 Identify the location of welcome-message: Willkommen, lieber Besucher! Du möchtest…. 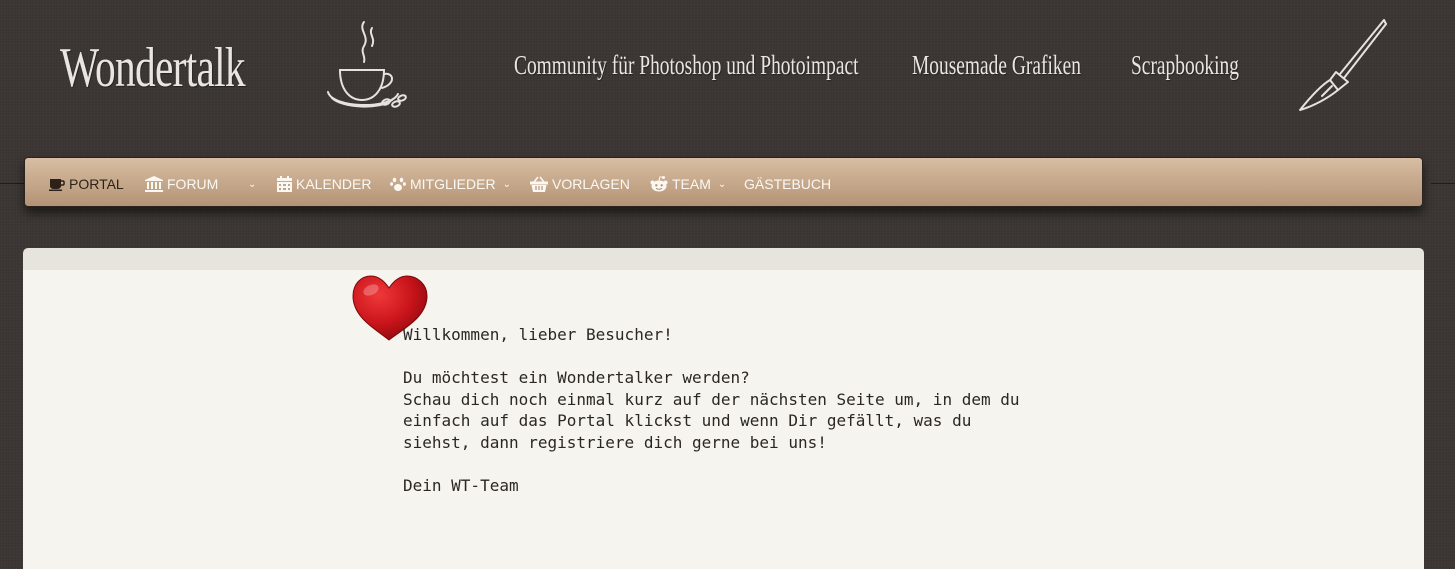
(711, 410).